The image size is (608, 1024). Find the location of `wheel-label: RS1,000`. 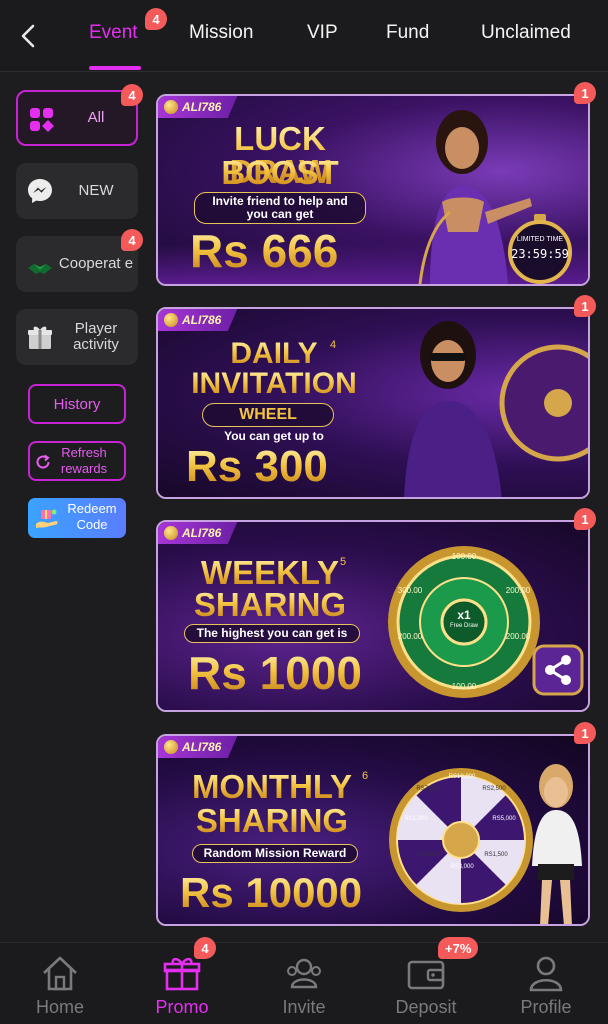

wheel-label: RS1,000 is located at coordinates (416, 819).